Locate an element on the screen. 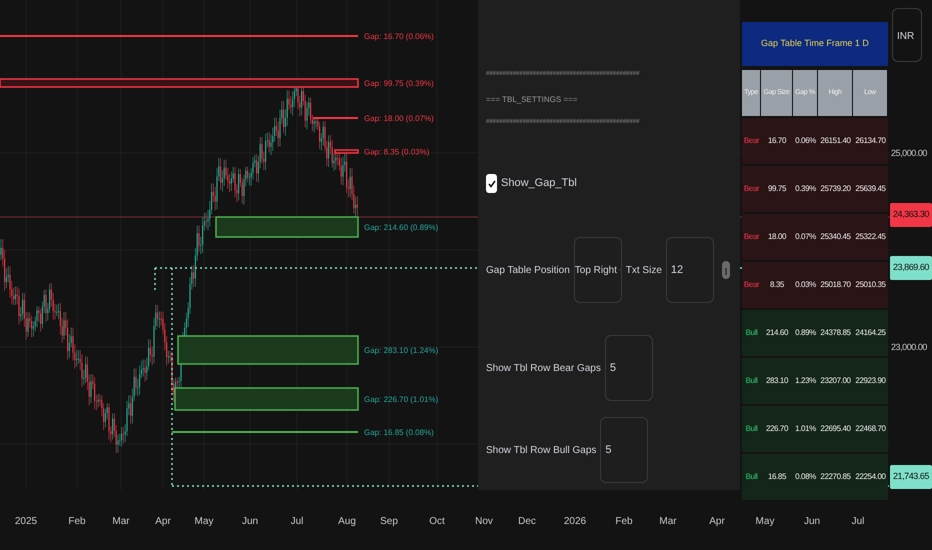  table-cell-text: 226.70 is located at coordinates (777, 429).